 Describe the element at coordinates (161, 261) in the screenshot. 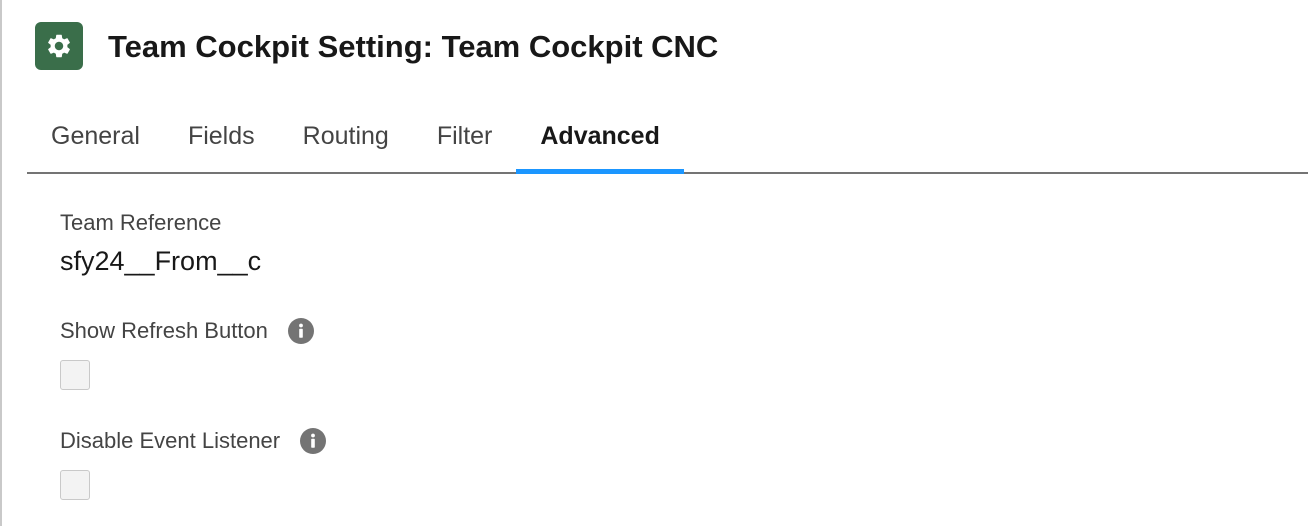

I see `team-reference-value: sfy24__From__c` at that location.